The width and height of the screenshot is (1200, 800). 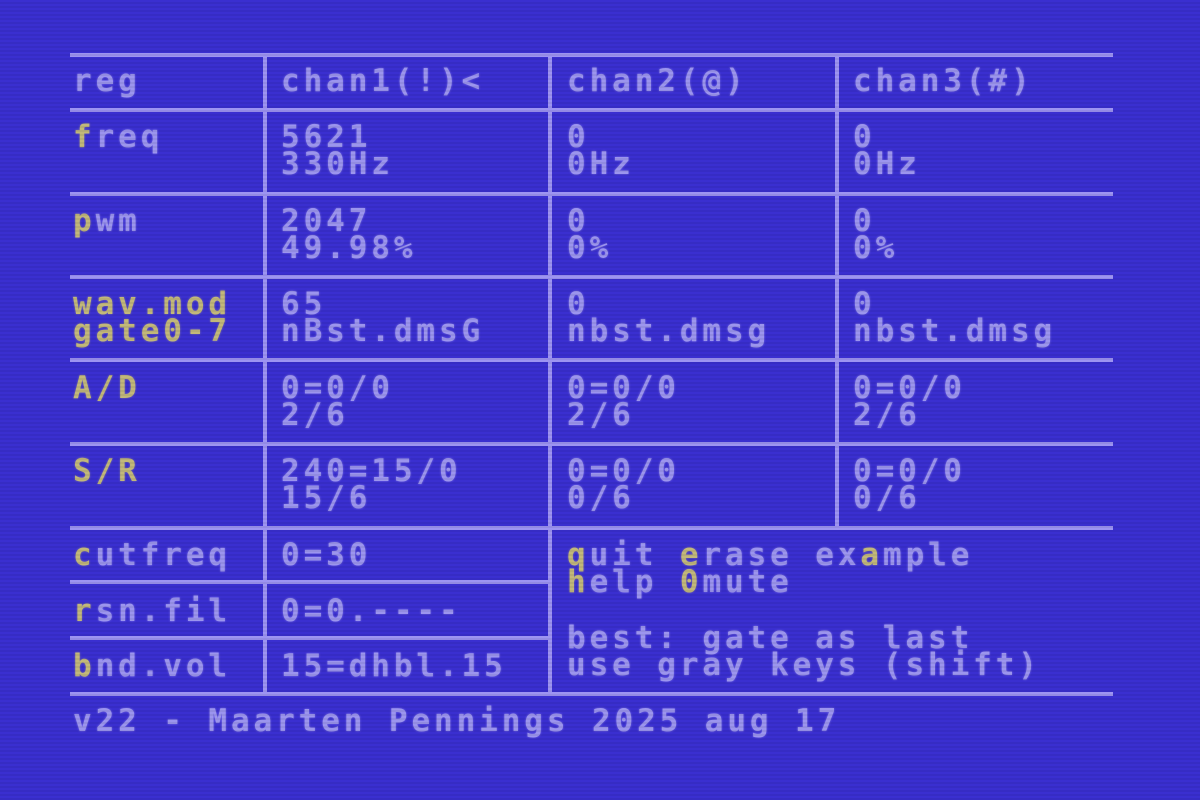 I want to click on hotkey: b, so click(x=84, y=666).